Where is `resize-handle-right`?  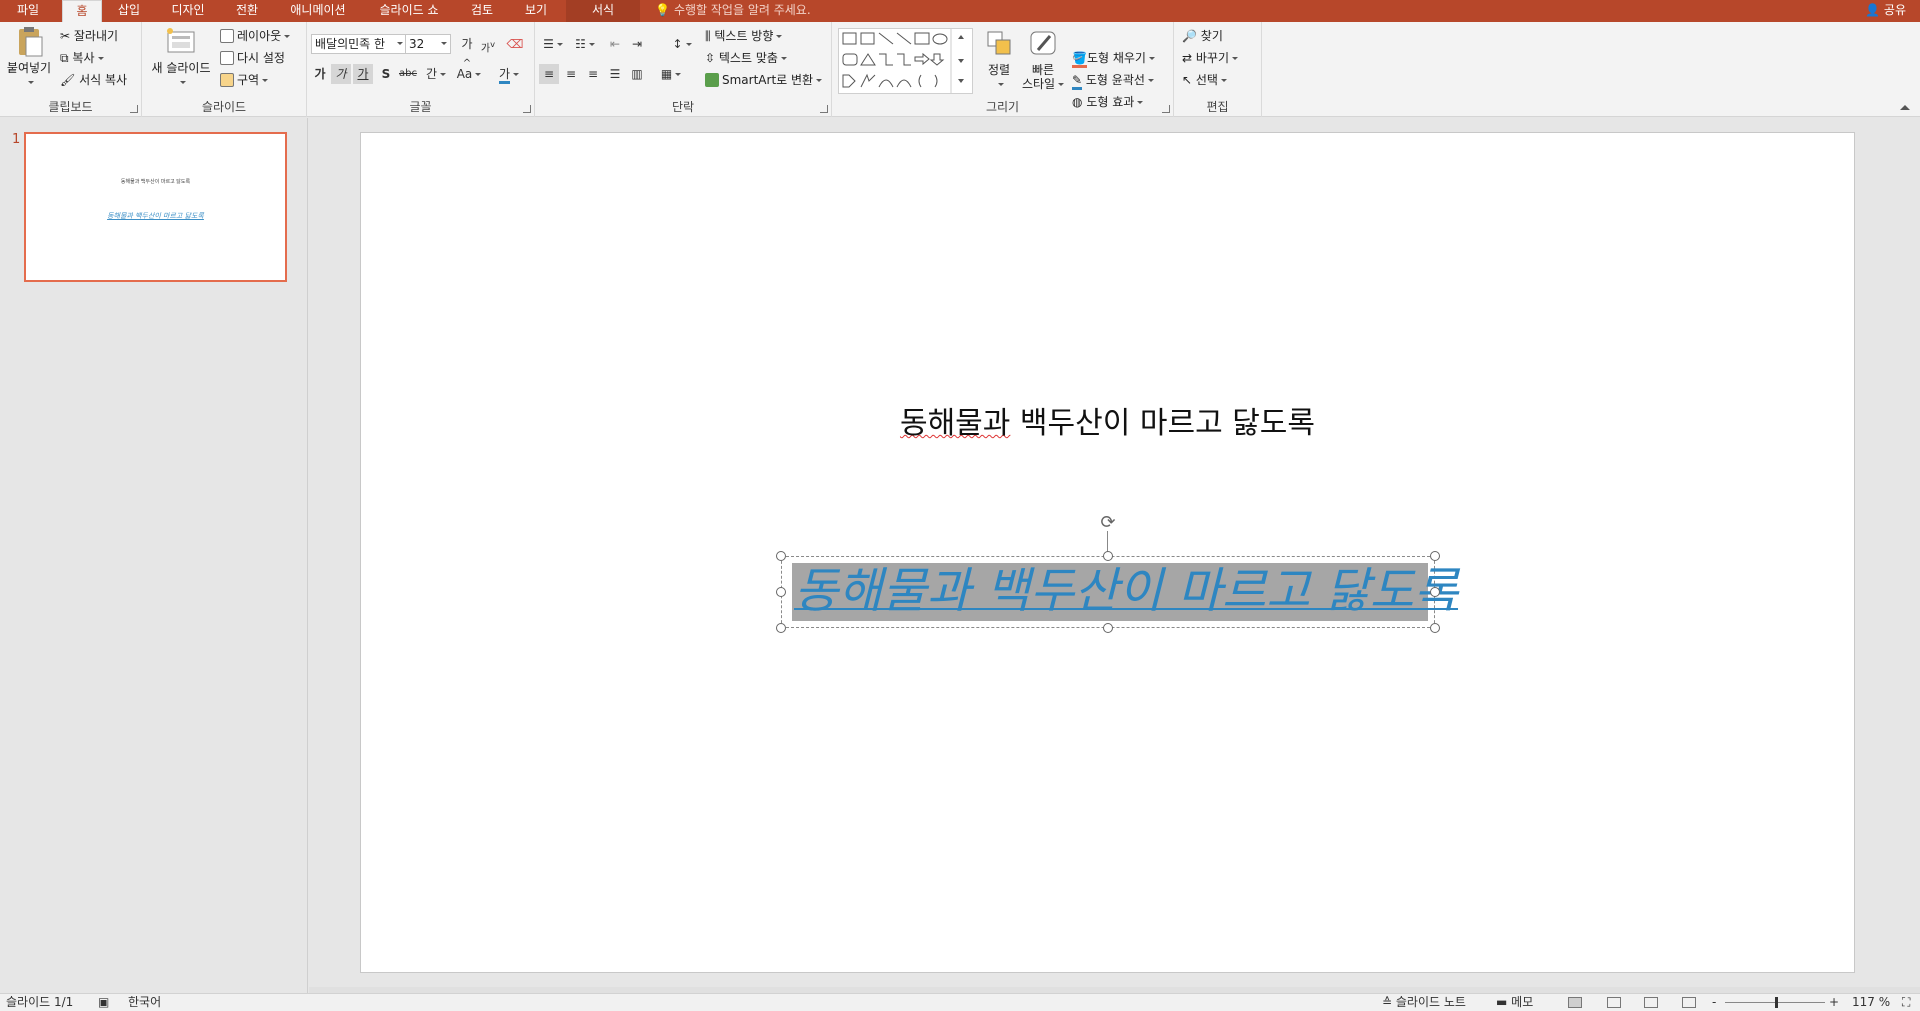
resize-handle-right is located at coordinates (1435, 592).